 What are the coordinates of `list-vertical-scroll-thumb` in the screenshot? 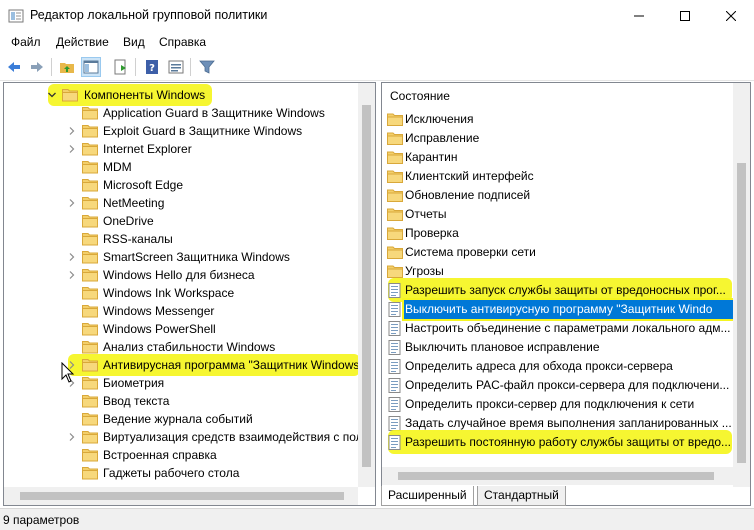 It's located at (741, 313).